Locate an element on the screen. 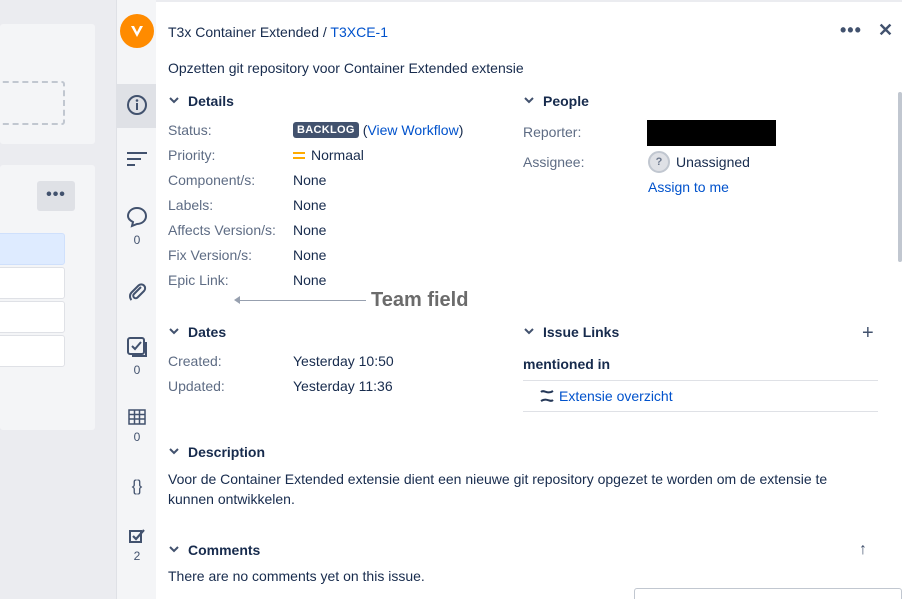  breadcrumb: T3x Container Extended / T3XCE-1 is located at coordinates (278, 32).